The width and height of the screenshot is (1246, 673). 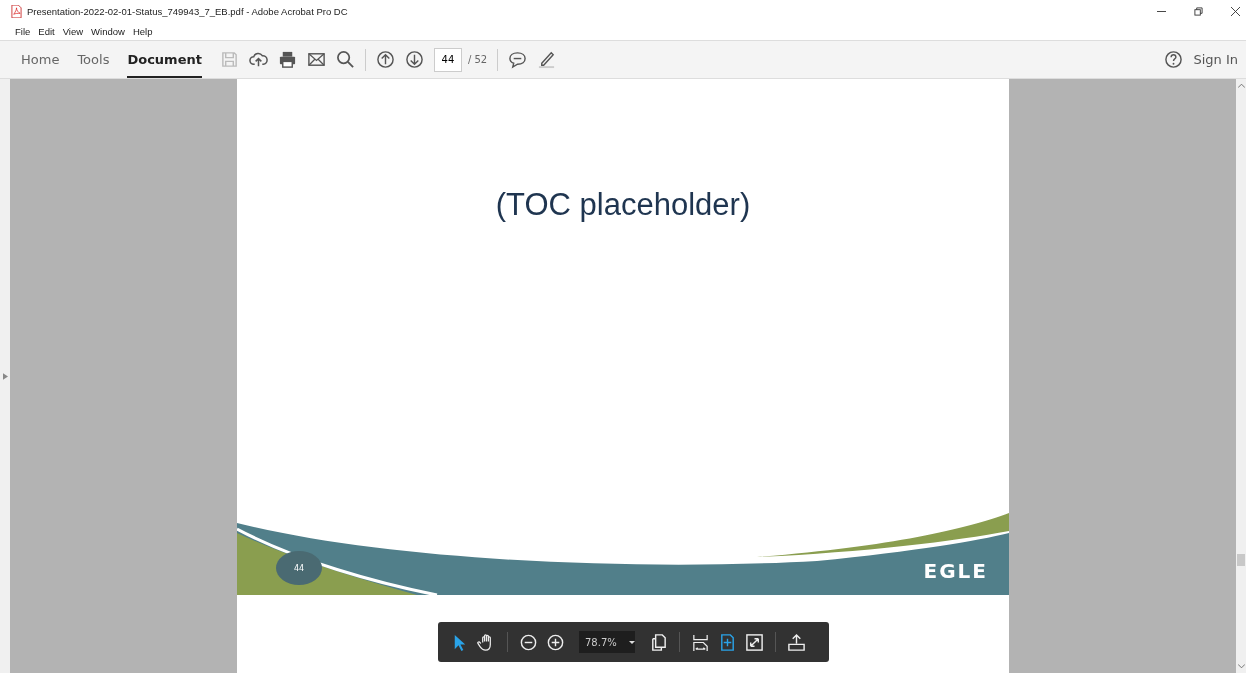 I want to click on tab: Tools, so click(x=93, y=59).